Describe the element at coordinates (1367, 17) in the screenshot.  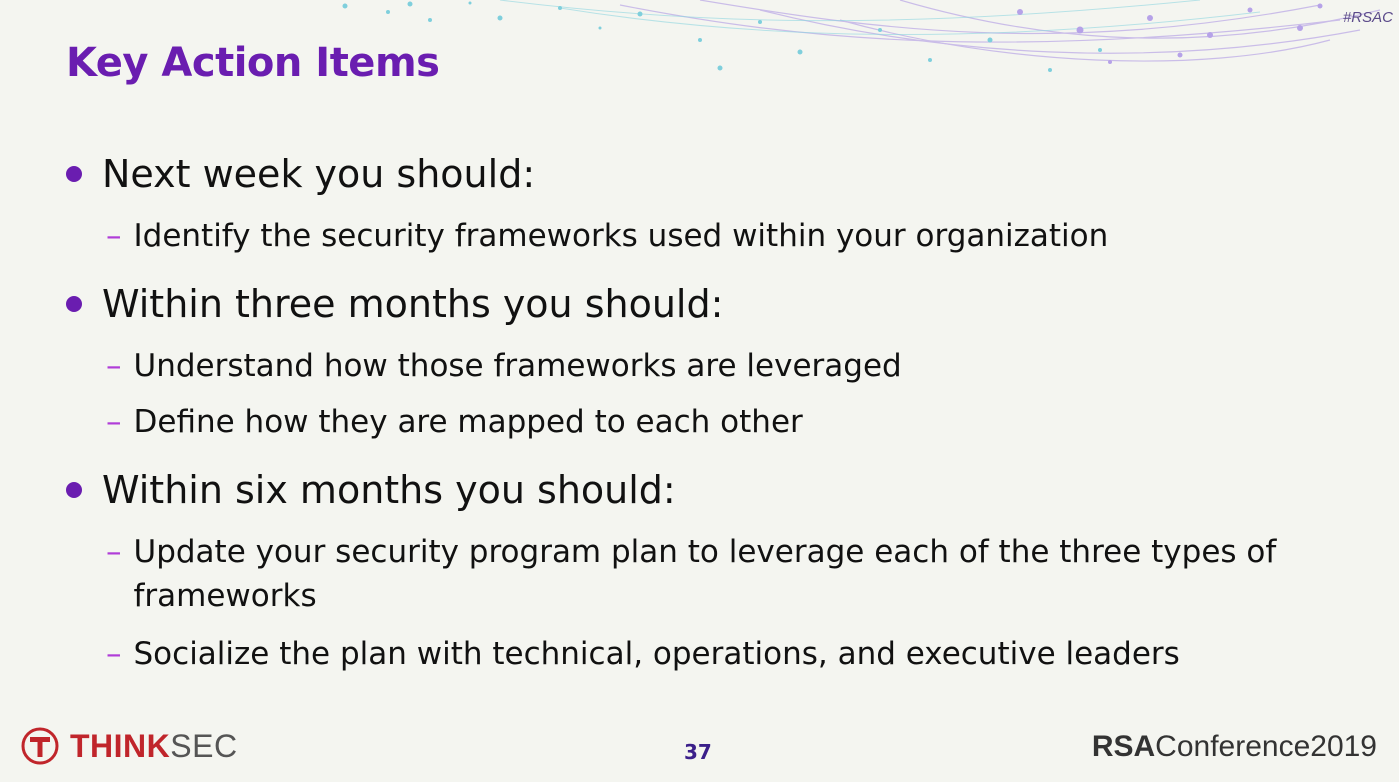
I see `hashtag-label: #RSAC` at that location.